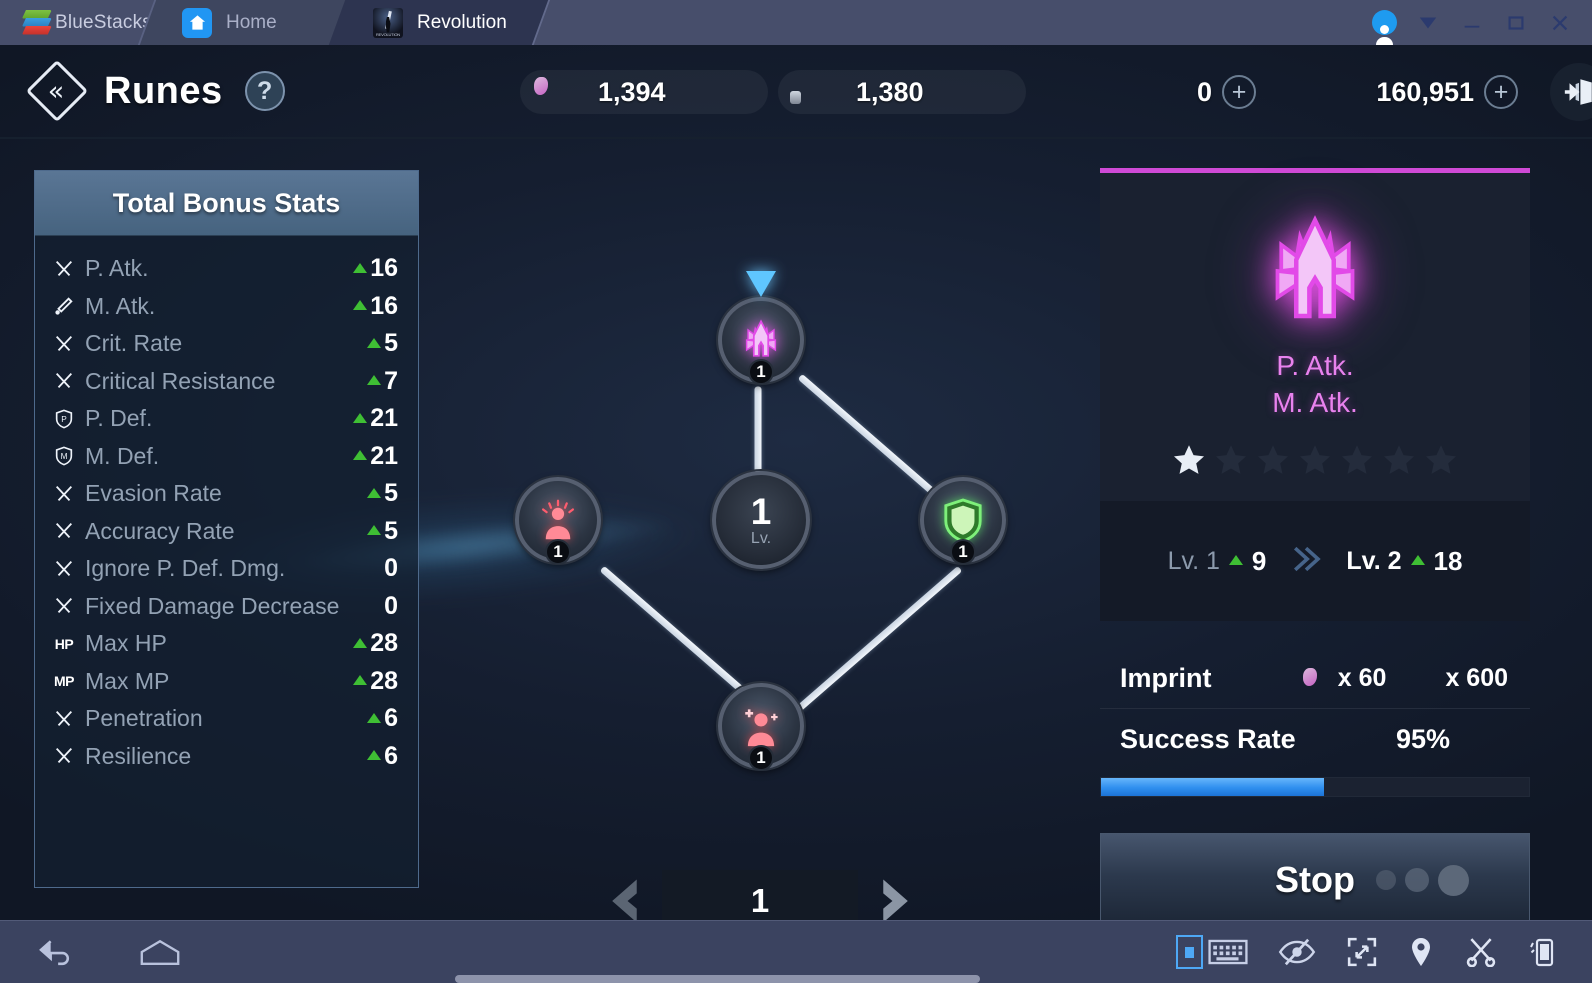 The height and width of the screenshot is (983, 1592). I want to click on account-button, so click(1384, 22).